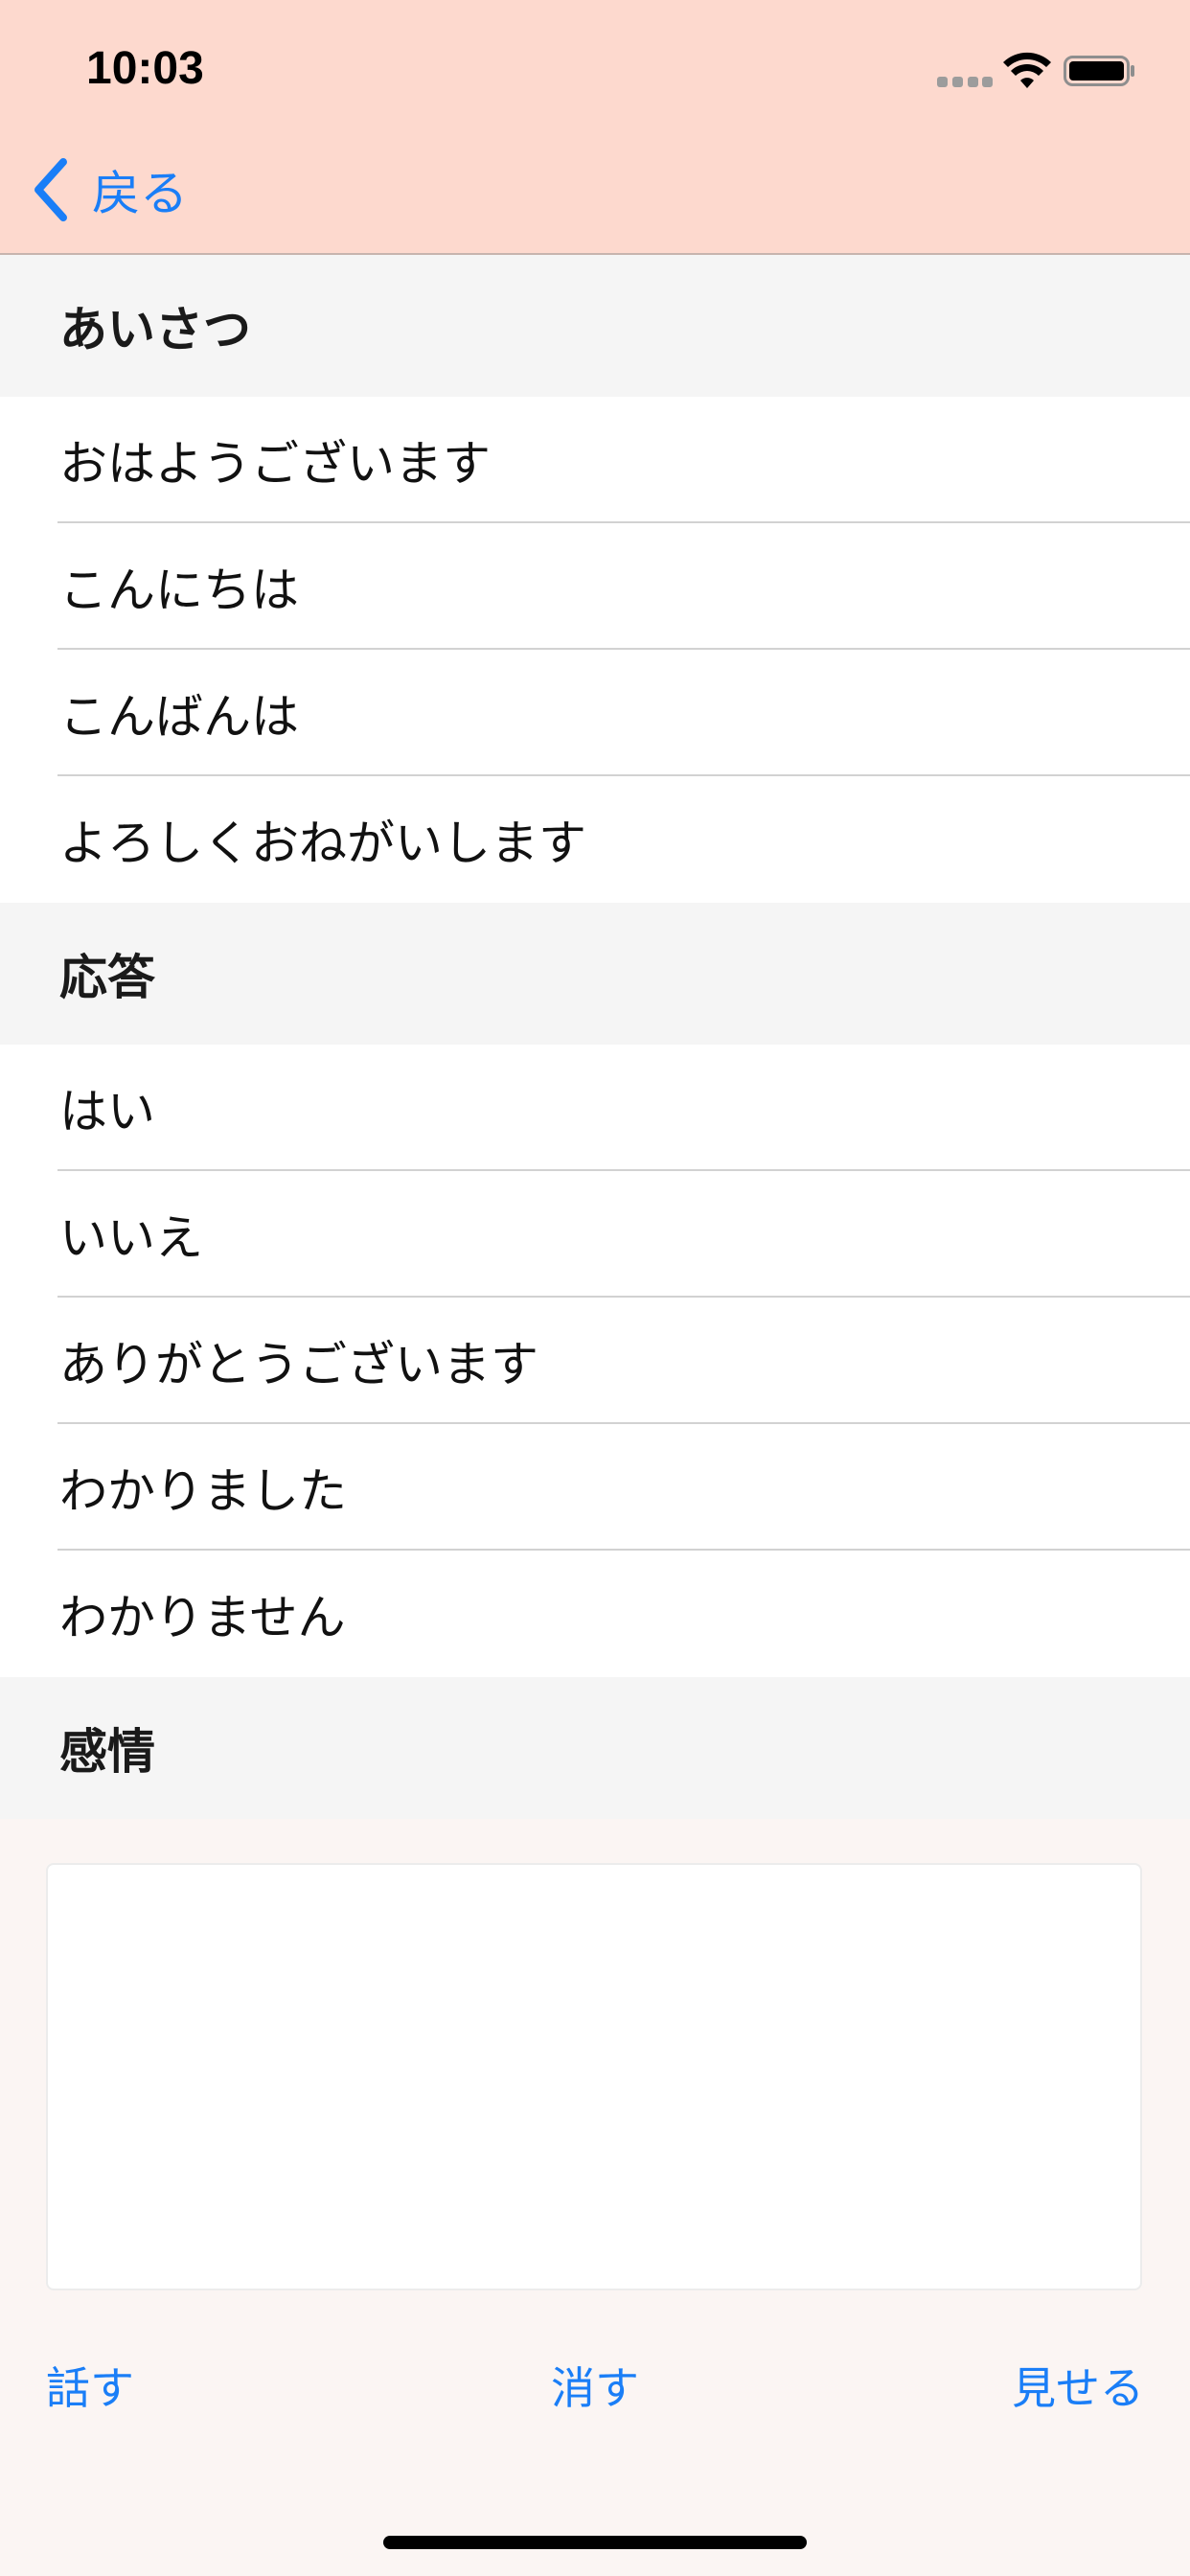 The height and width of the screenshot is (2576, 1190). Describe the element at coordinates (595, 1361) in the screenshot. I see `list-item: ありがとうございます` at that location.